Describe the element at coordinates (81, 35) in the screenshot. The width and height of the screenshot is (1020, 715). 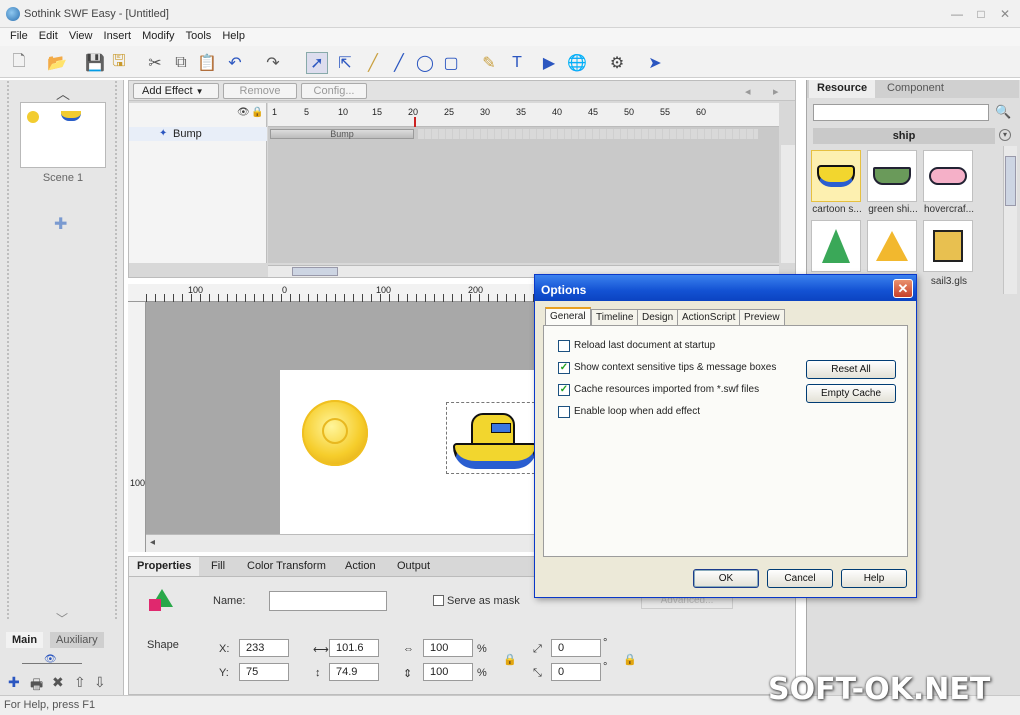
I see `menu-view: View` at that location.